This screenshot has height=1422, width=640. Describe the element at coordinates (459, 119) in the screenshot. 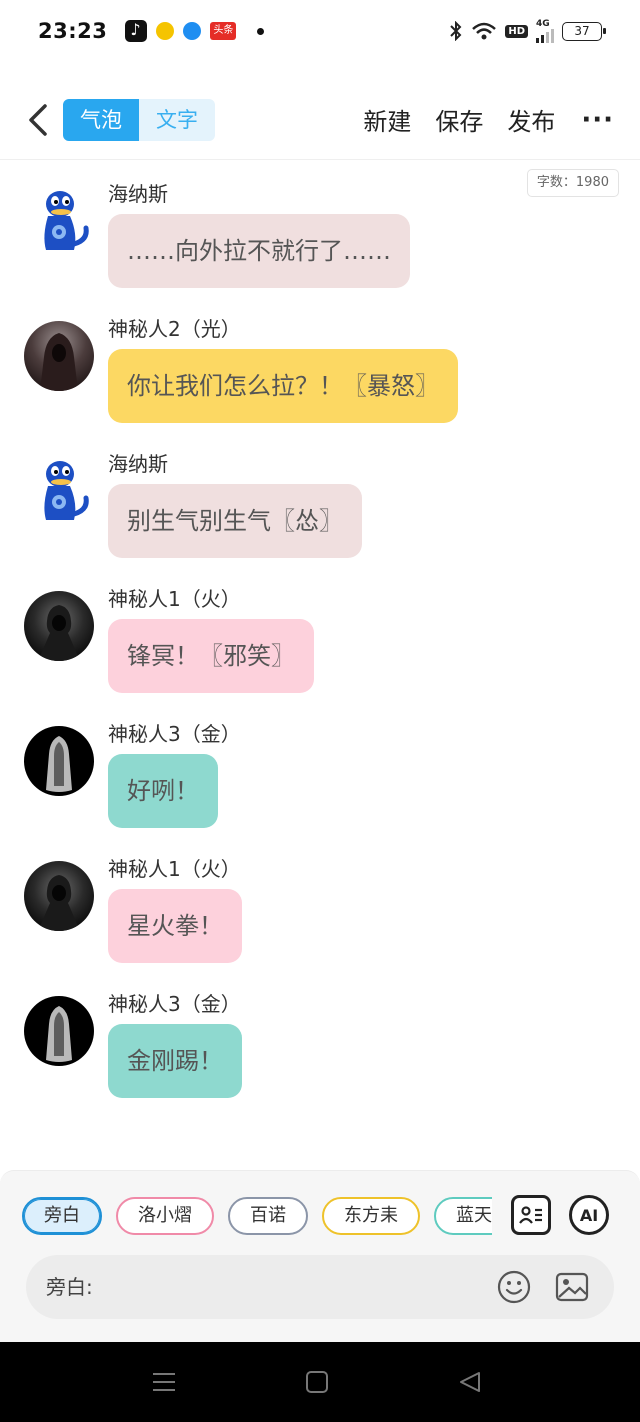

I see `save-button: 保存` at that location.